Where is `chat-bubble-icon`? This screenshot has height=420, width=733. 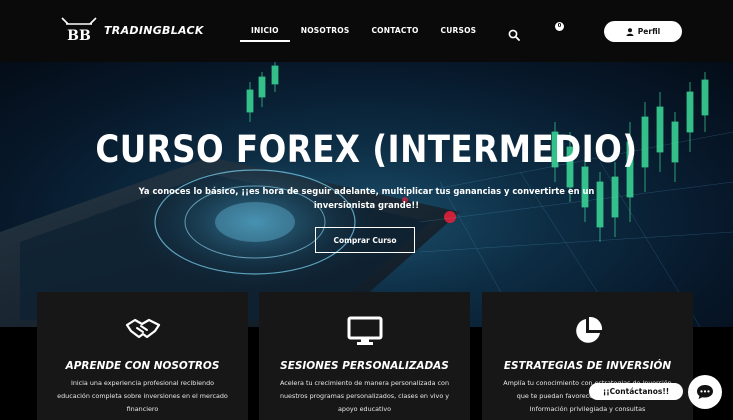 chat-bubble-icon is located at coordinates (705, 392).